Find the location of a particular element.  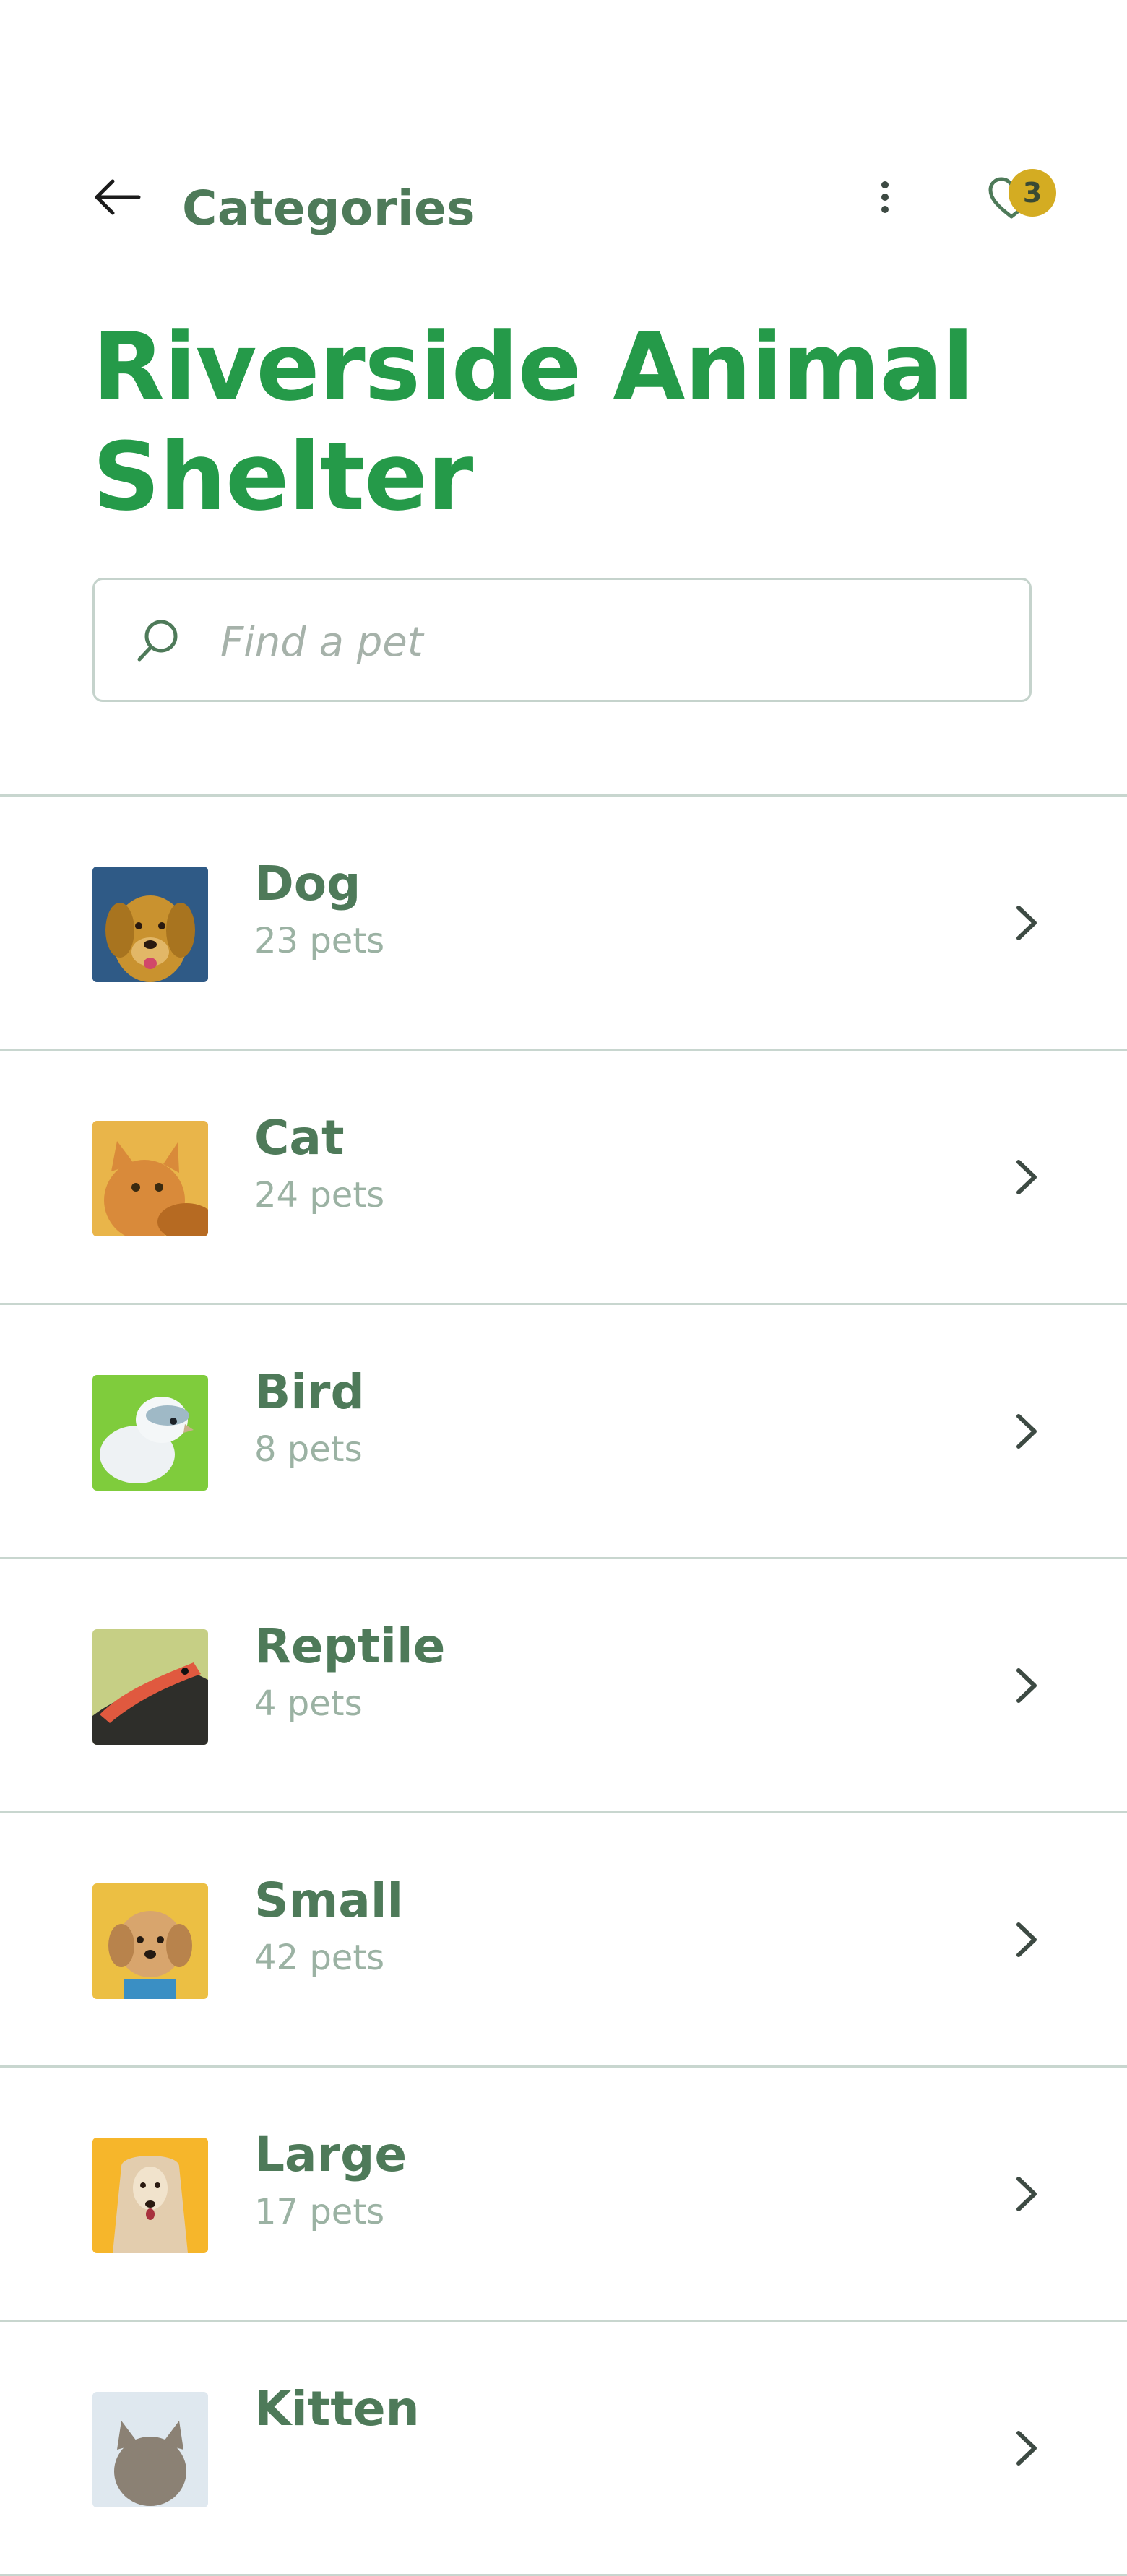

category-pet-count: 42 pets is located at coordinates (319, 1958).